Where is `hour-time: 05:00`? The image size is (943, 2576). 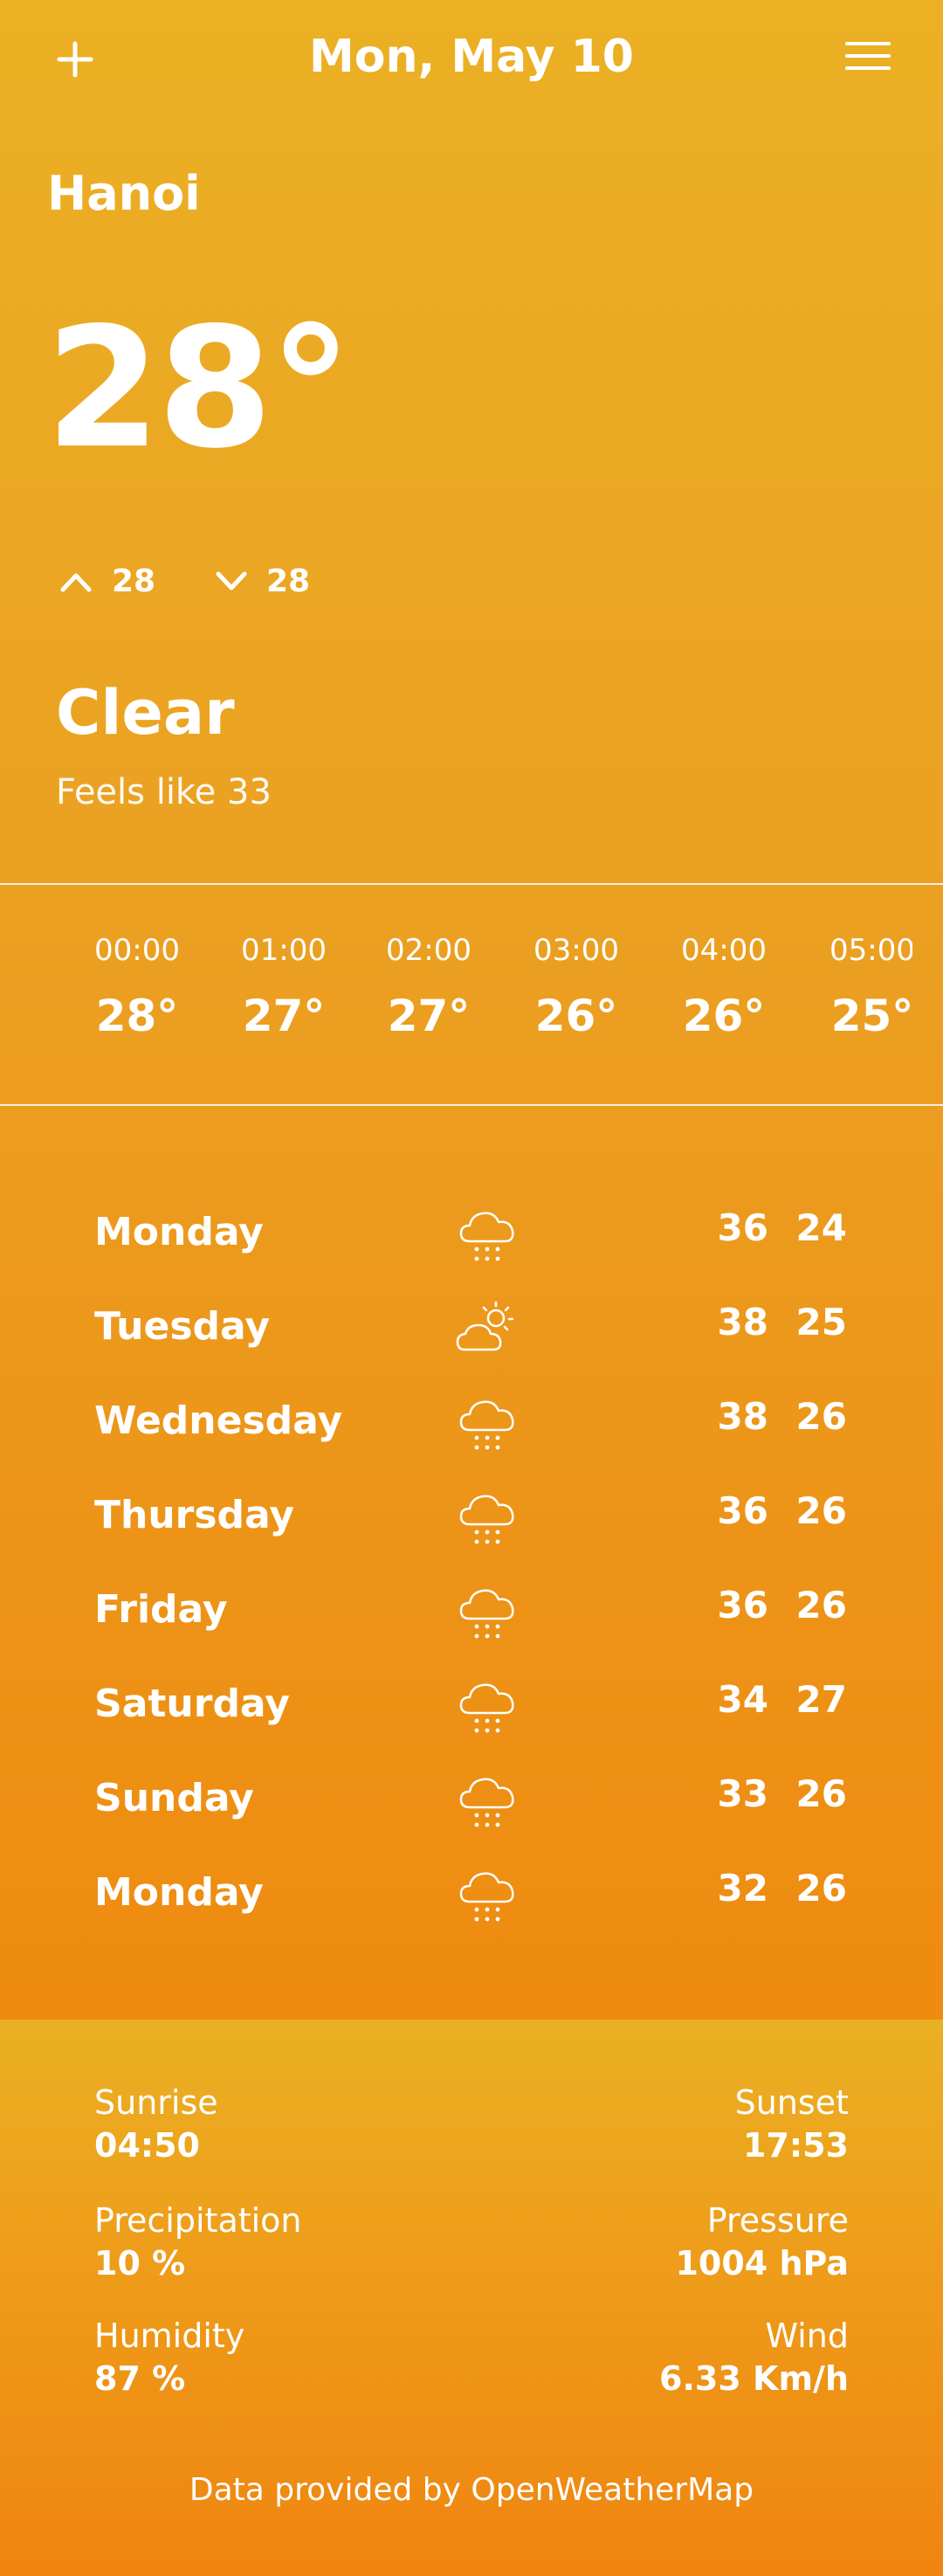 hour-time: 05:00 is located at coordinates (870, 950).